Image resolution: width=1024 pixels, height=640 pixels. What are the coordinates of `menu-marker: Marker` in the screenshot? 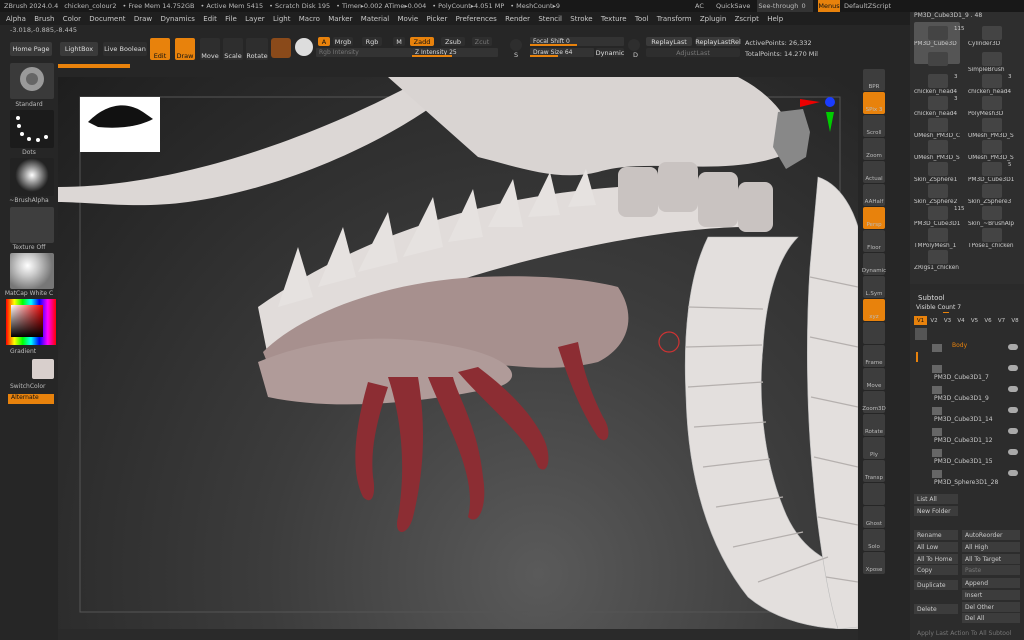 It's located at (340, 19).